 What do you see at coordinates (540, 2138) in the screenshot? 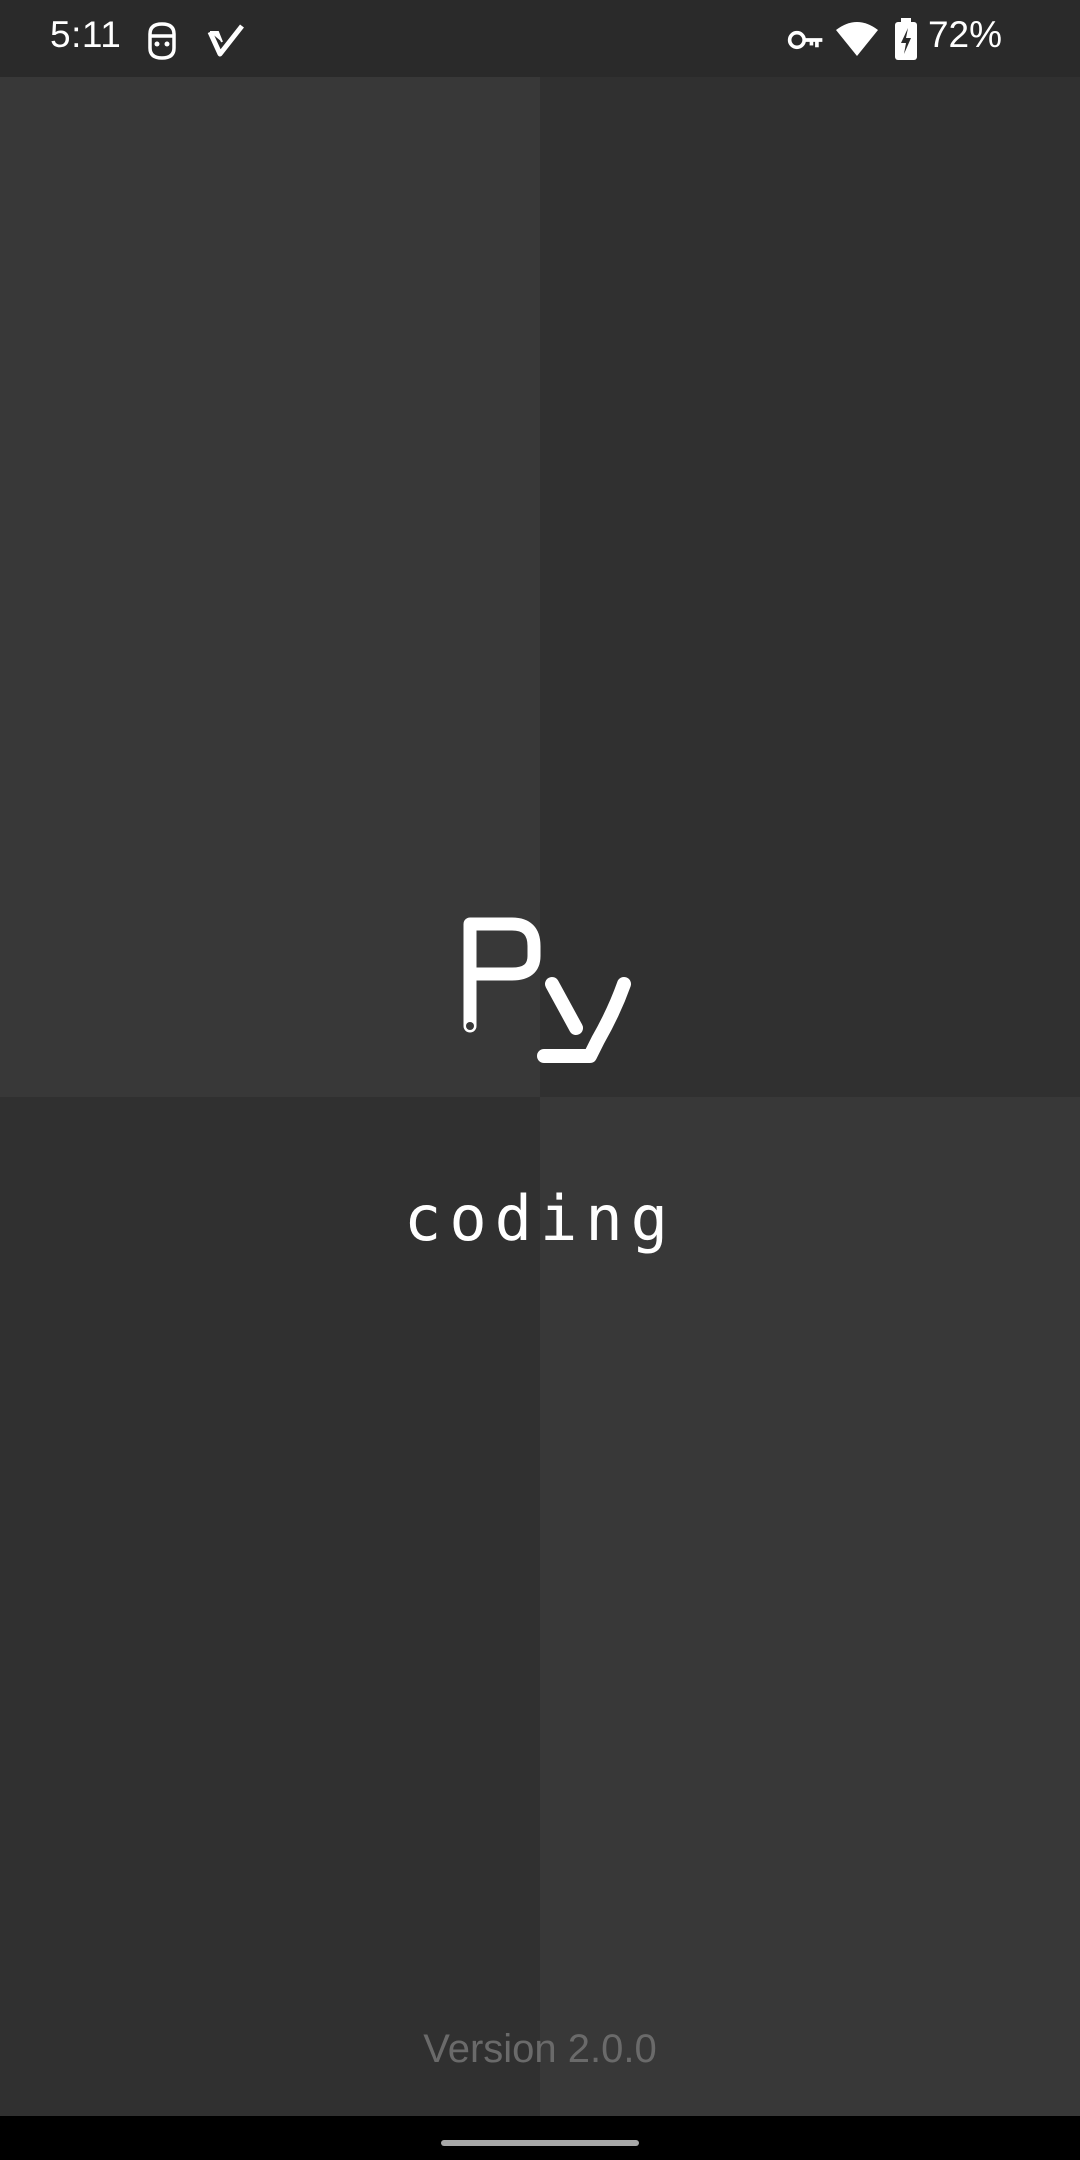
I see `navigation-bar` at bounding box center [540, 2138].